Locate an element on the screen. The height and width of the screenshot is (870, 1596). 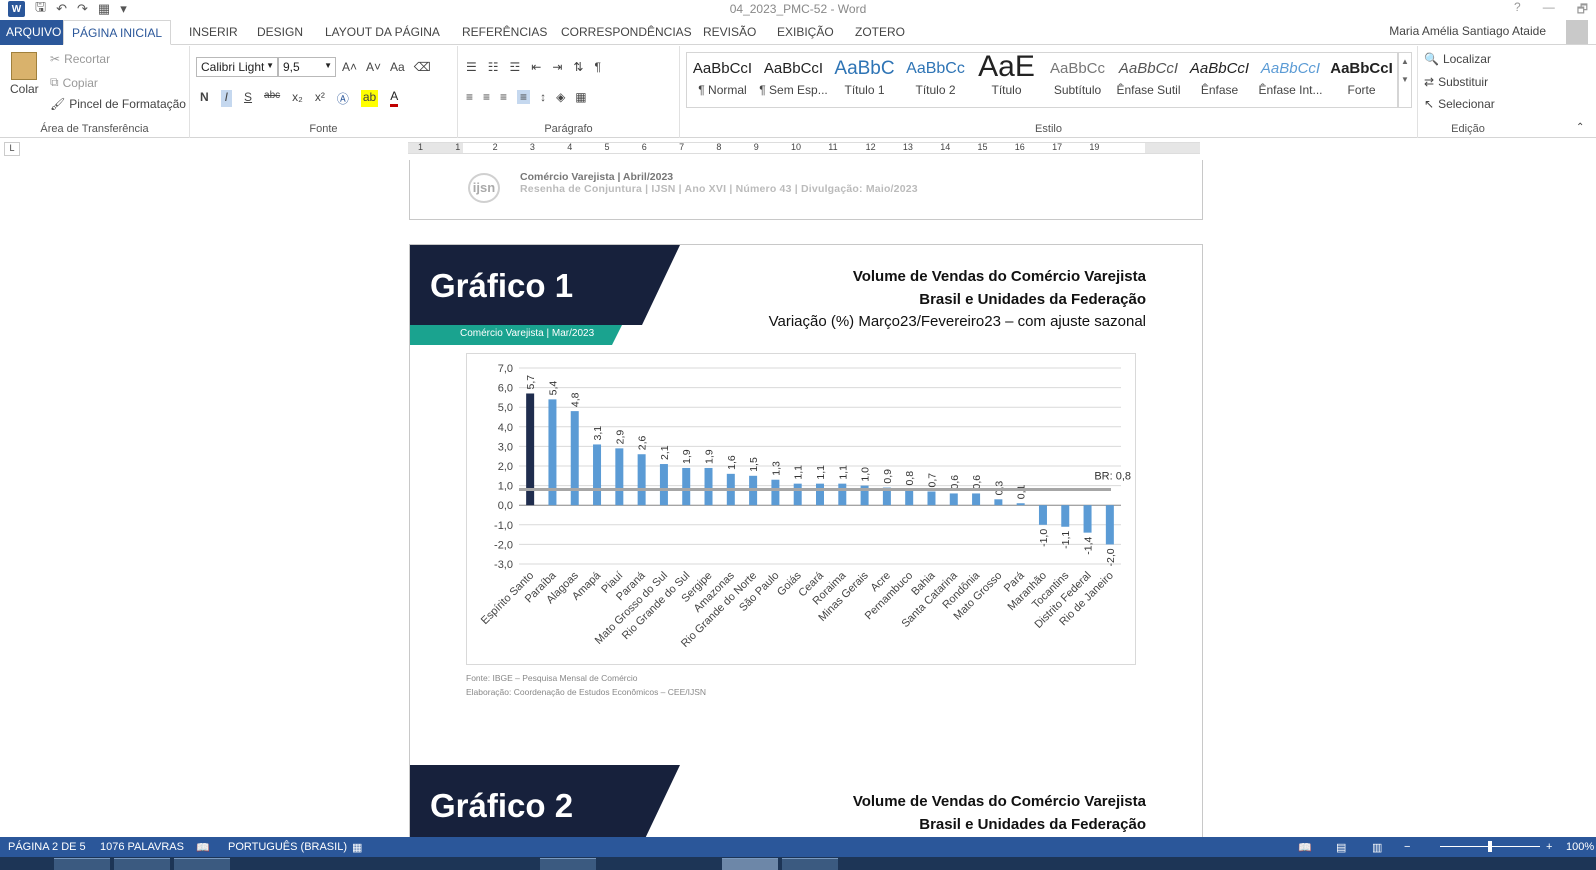
shrink-font-button: A˅ is located at coordinates (373, 67).